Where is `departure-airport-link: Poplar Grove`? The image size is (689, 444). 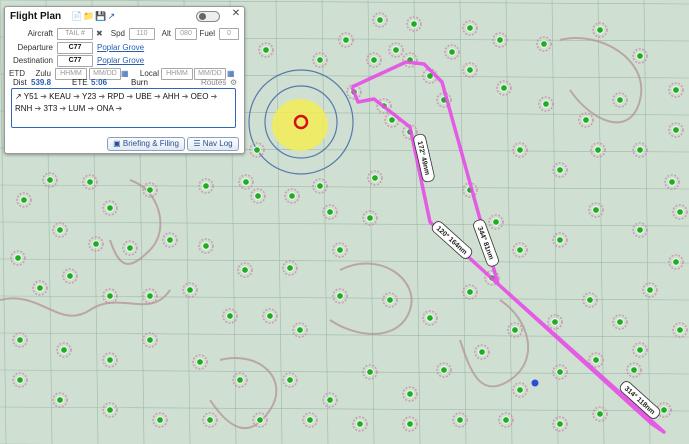 departure-airport-link: Poplar Grove is located at coordinates (120, 48).